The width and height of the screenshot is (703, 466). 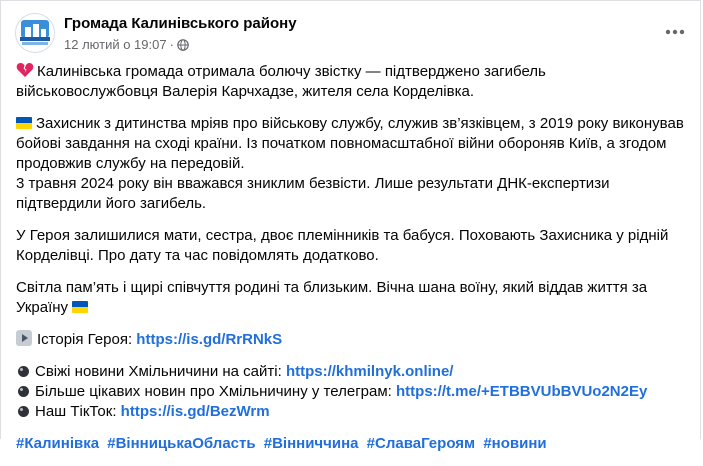 I want to click on hashtag-link: #Калинівка, so click(x=57, y=443).